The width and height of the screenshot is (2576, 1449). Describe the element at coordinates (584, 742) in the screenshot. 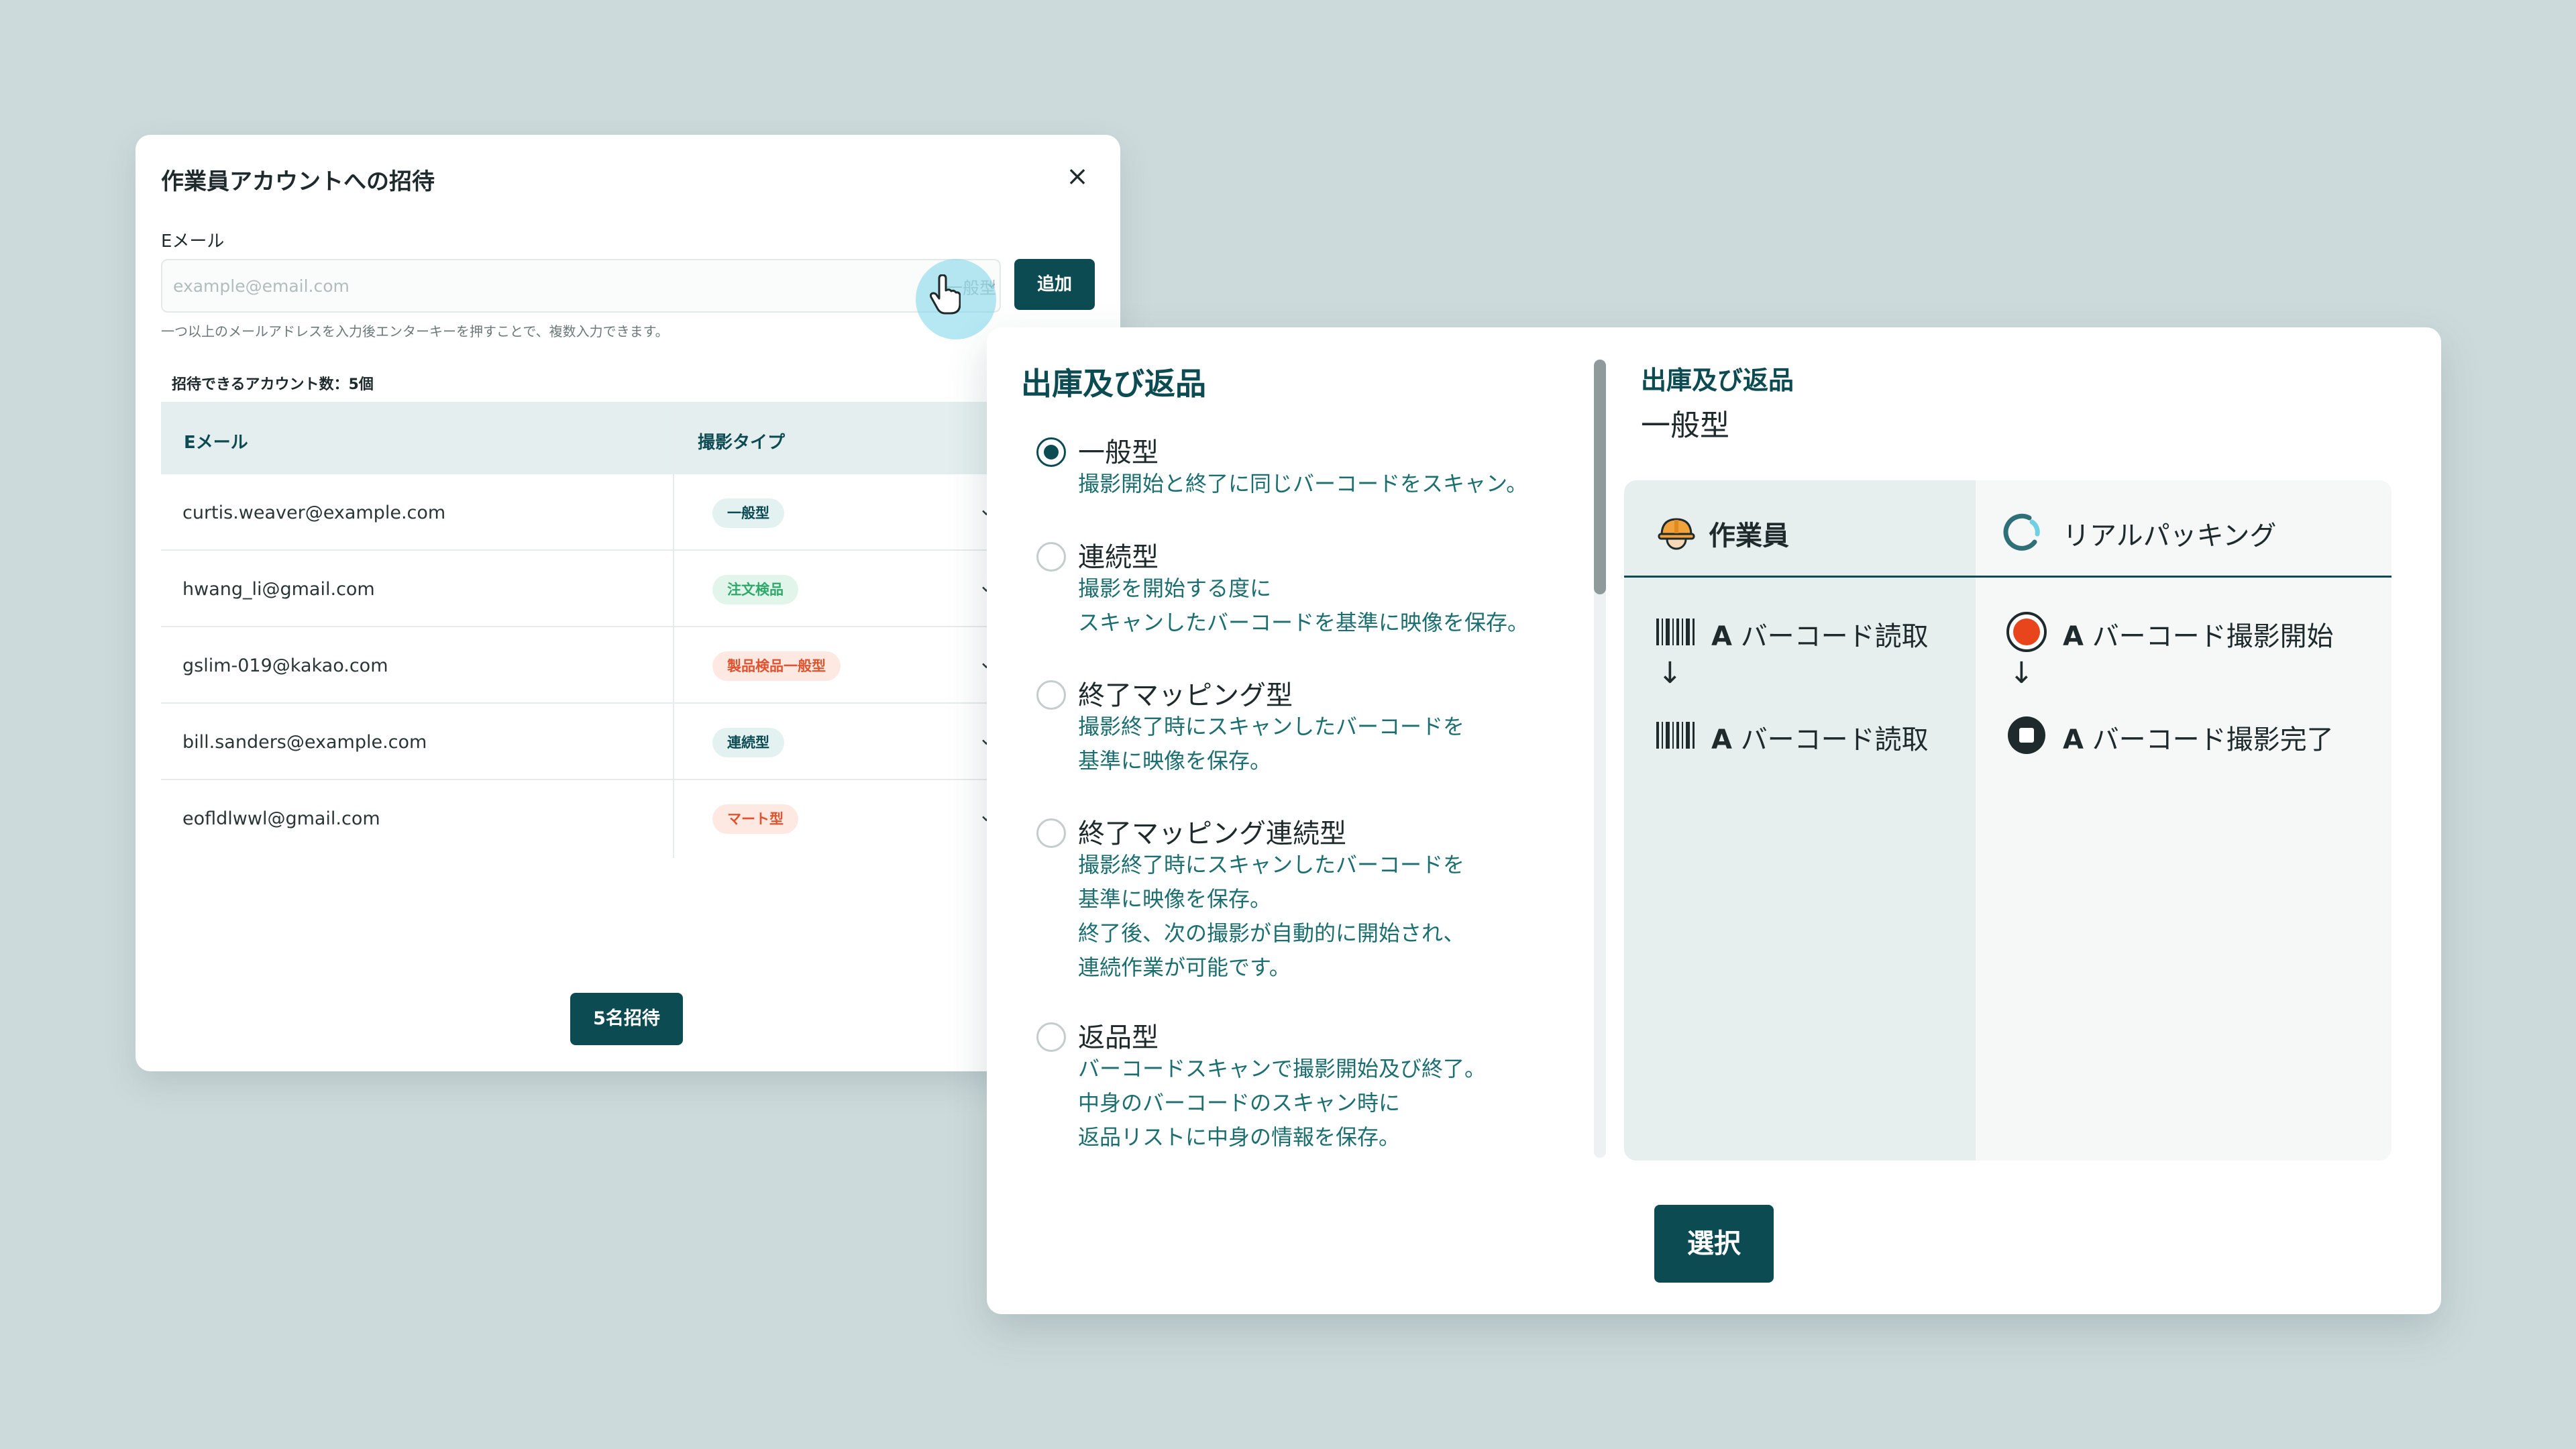

I see `table-row: bill.sanders@example.com 連続型 ⌄` at that location.